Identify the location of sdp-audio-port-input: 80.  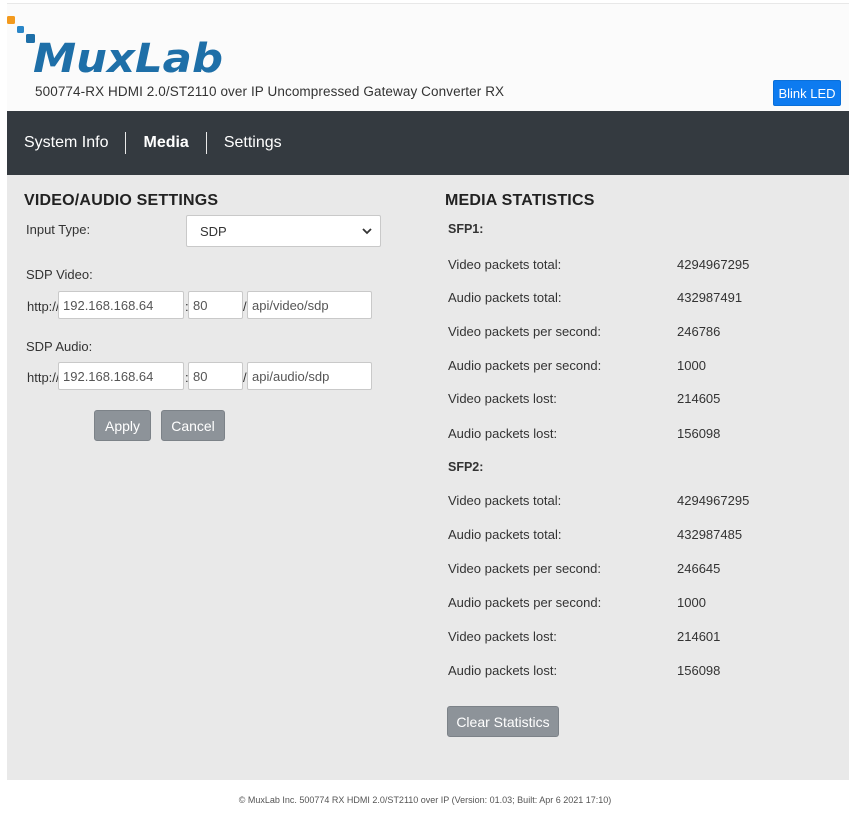
(215, 376).